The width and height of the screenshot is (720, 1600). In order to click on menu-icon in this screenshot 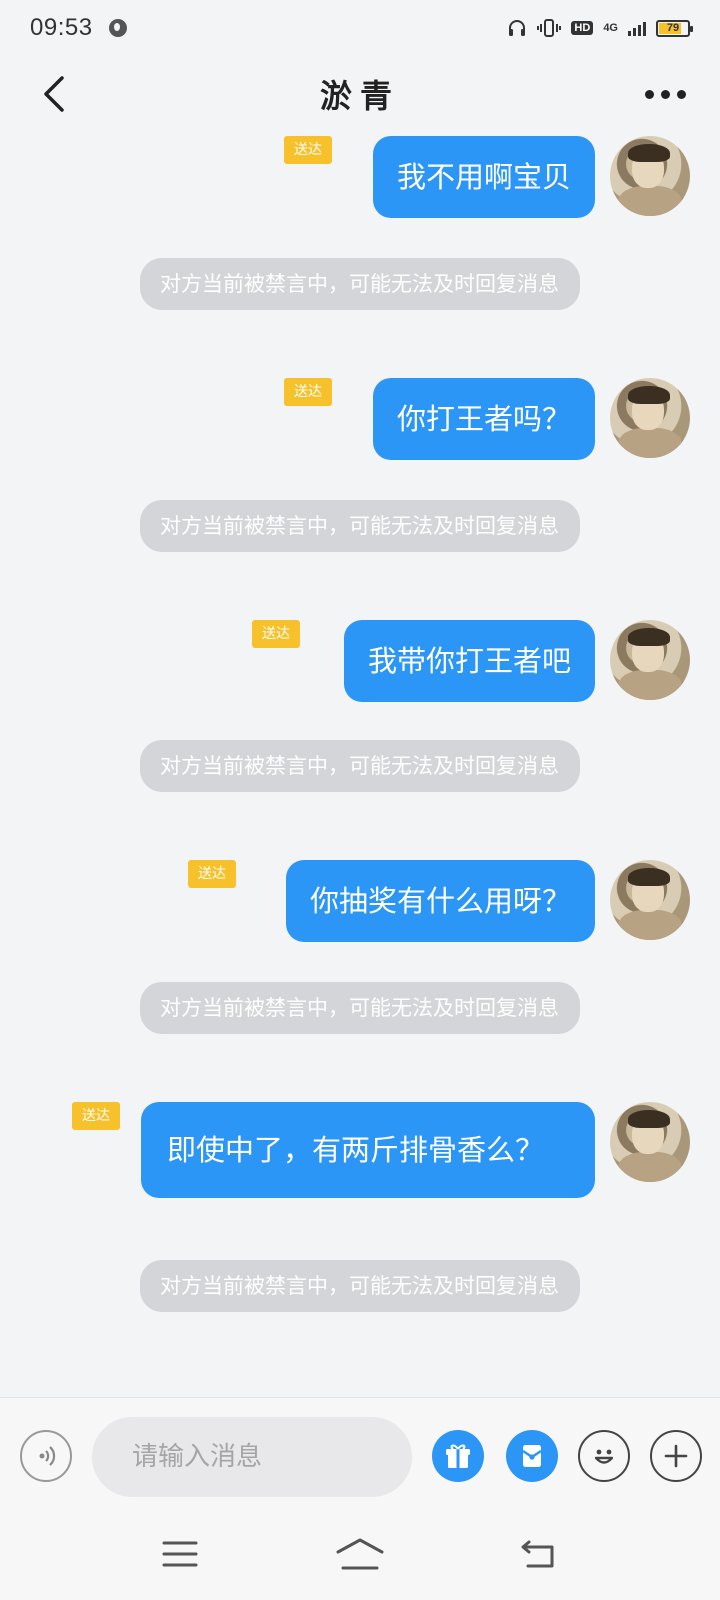, I will do `click(180, 1554)`.